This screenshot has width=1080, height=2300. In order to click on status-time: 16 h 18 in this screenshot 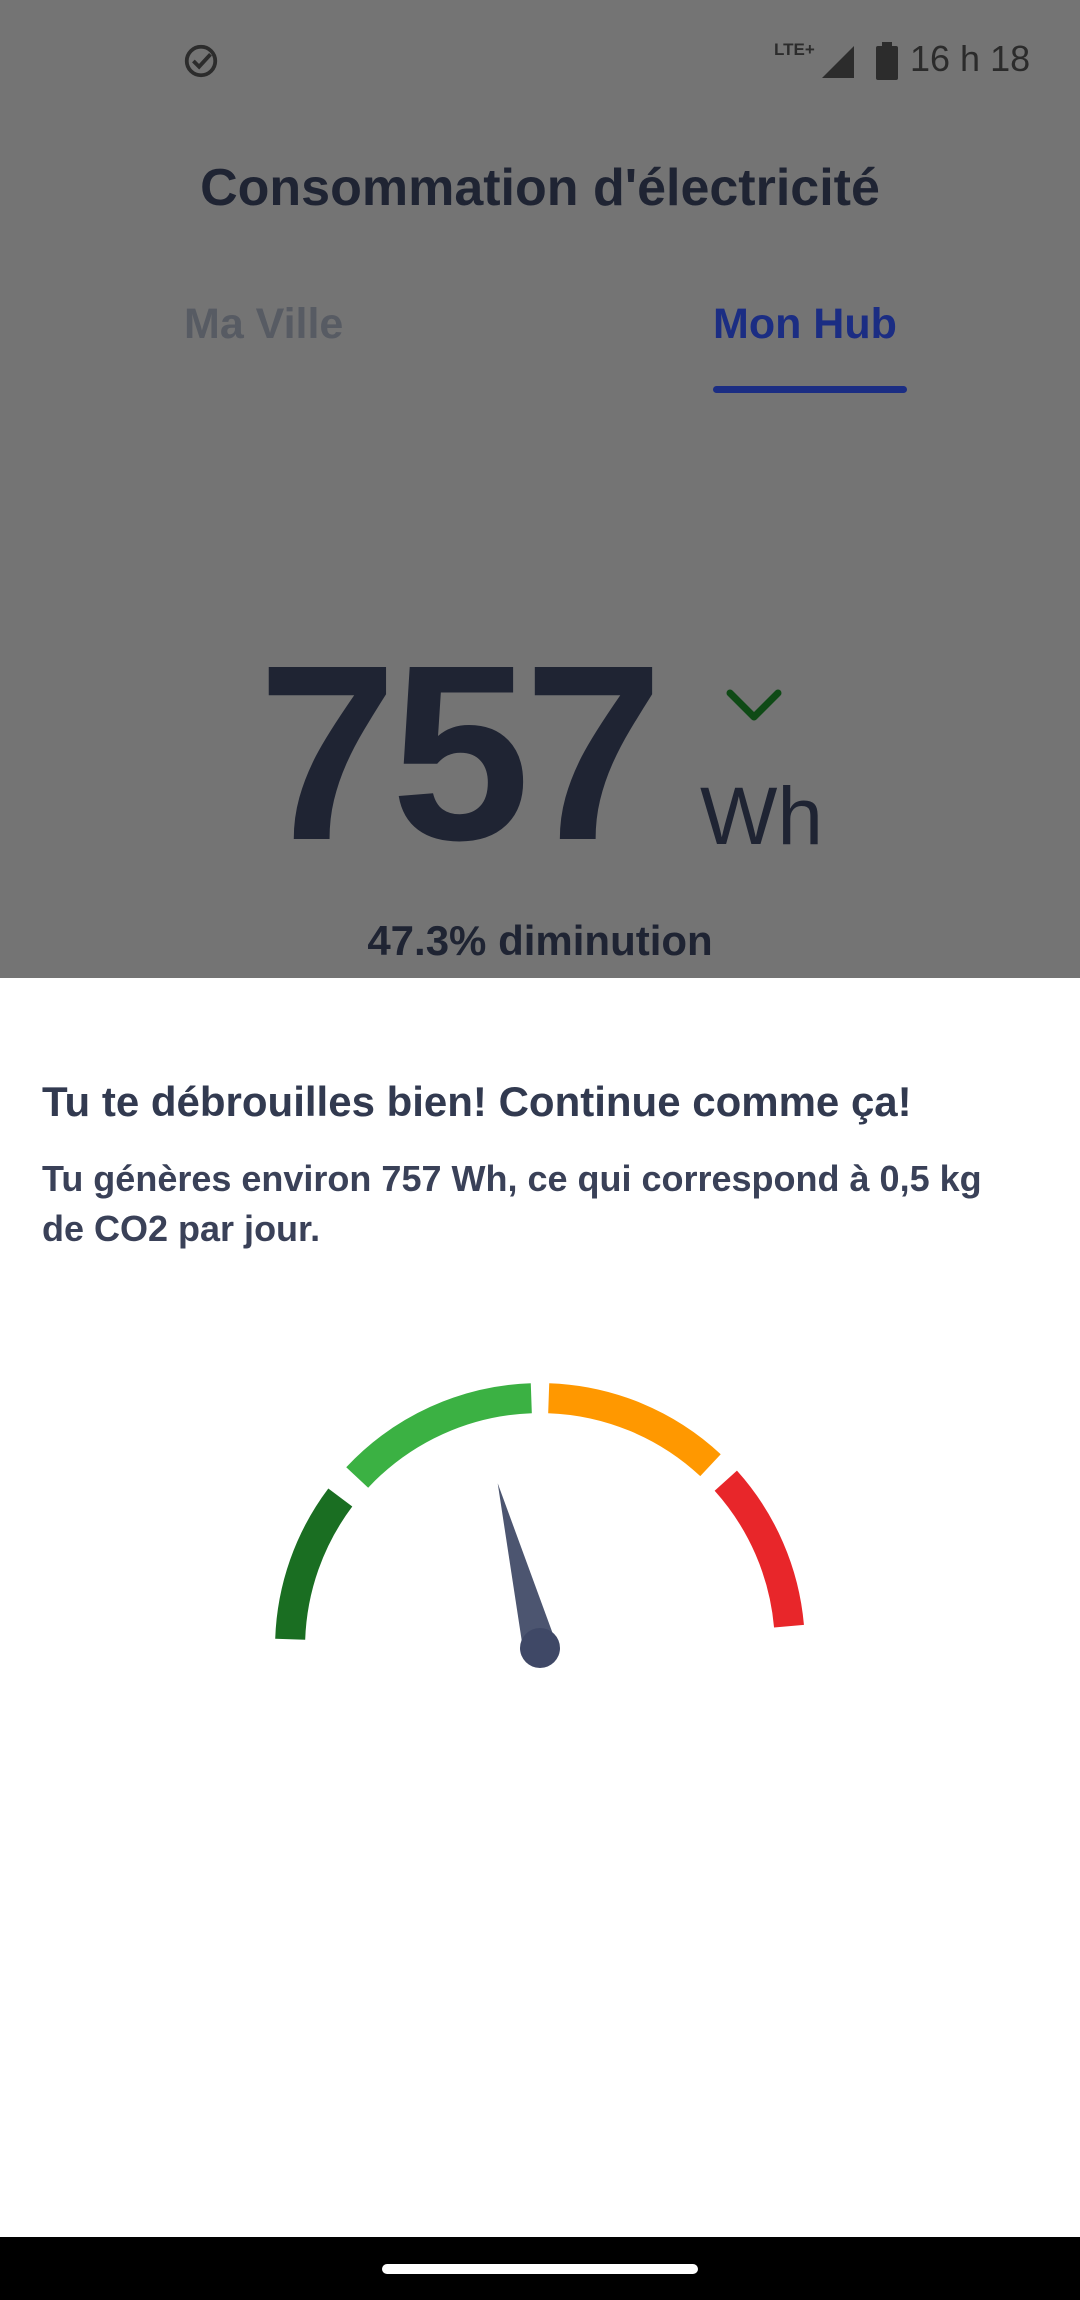, I will do `click(970, 58)`.